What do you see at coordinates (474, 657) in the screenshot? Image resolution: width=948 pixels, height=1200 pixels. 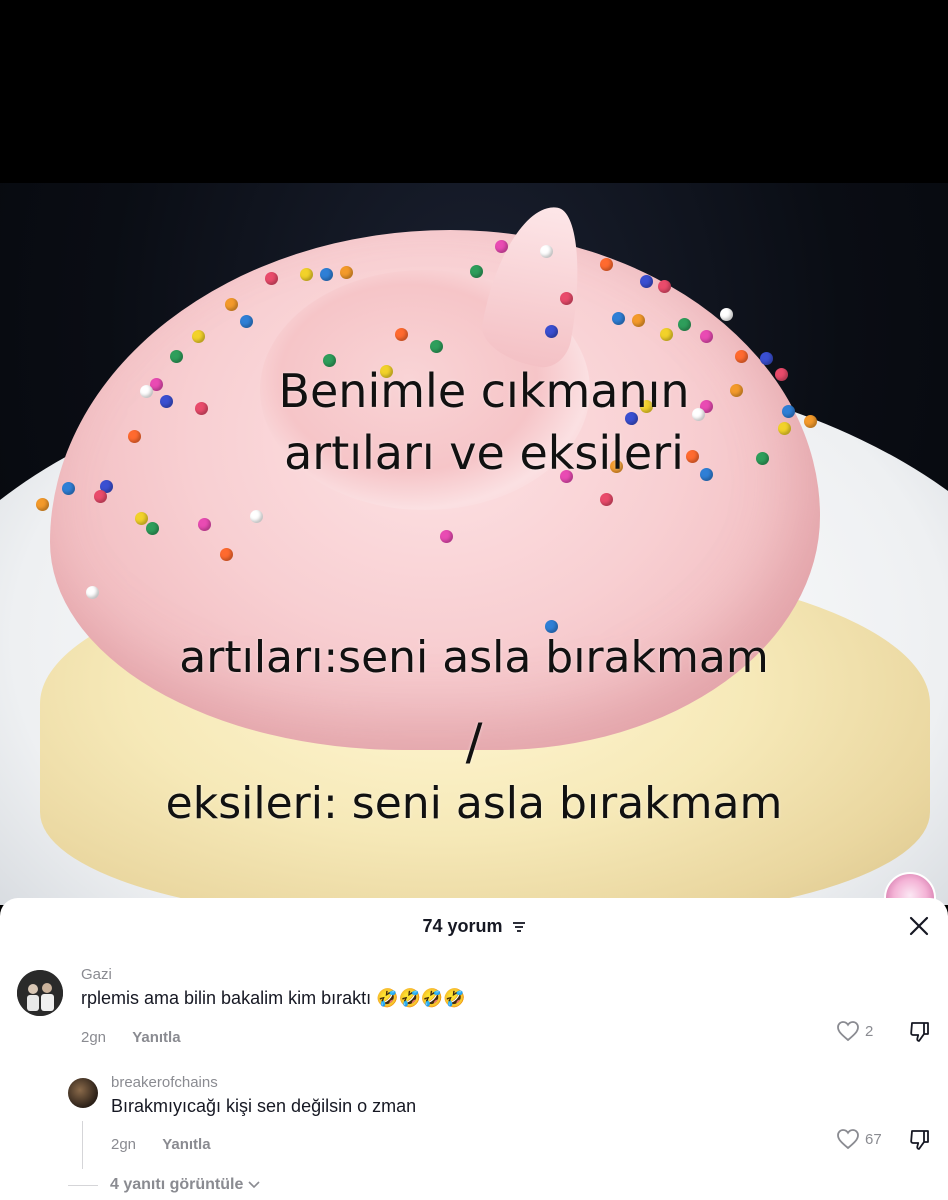 I see `video-caption-pros: artıları:seni asla bırakmam` at bounding box center [474, 657].